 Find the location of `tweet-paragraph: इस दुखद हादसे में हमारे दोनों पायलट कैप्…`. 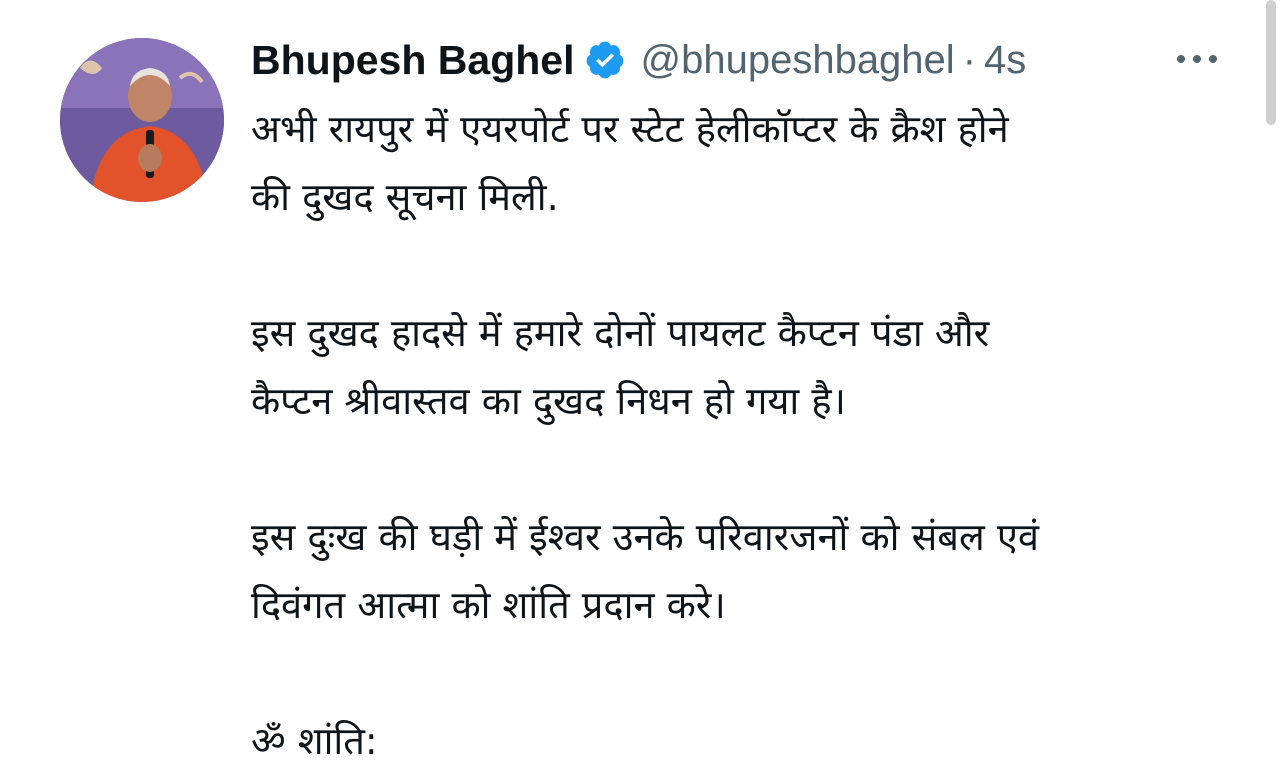

tweet-paragraph: इस दुखद हादसे में हमारे दोनों पायलट कैप्… is located at coordinates (620, 367).